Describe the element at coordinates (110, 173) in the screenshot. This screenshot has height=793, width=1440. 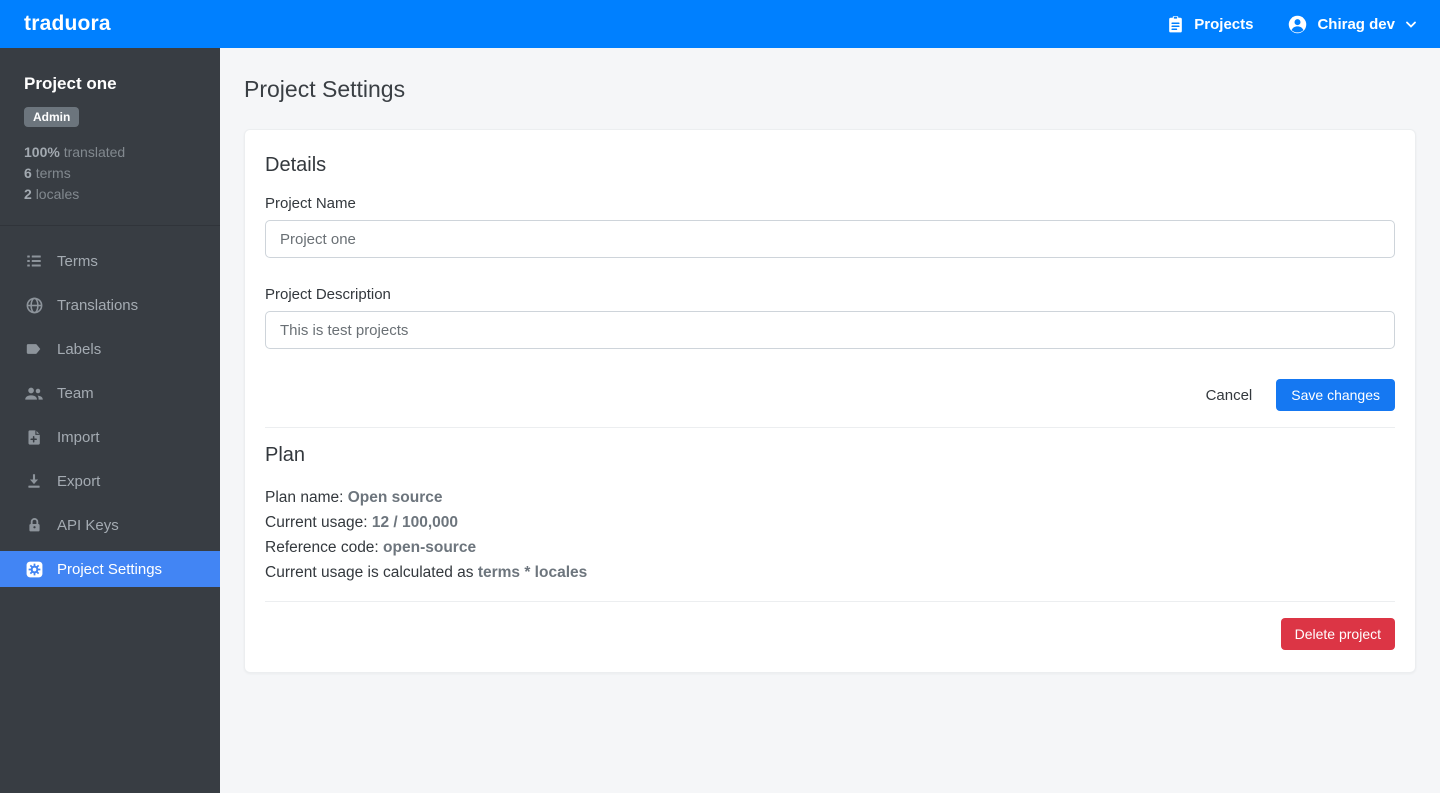
I see `project-stats: 100% translated 6 terms 2 locales` at that location.